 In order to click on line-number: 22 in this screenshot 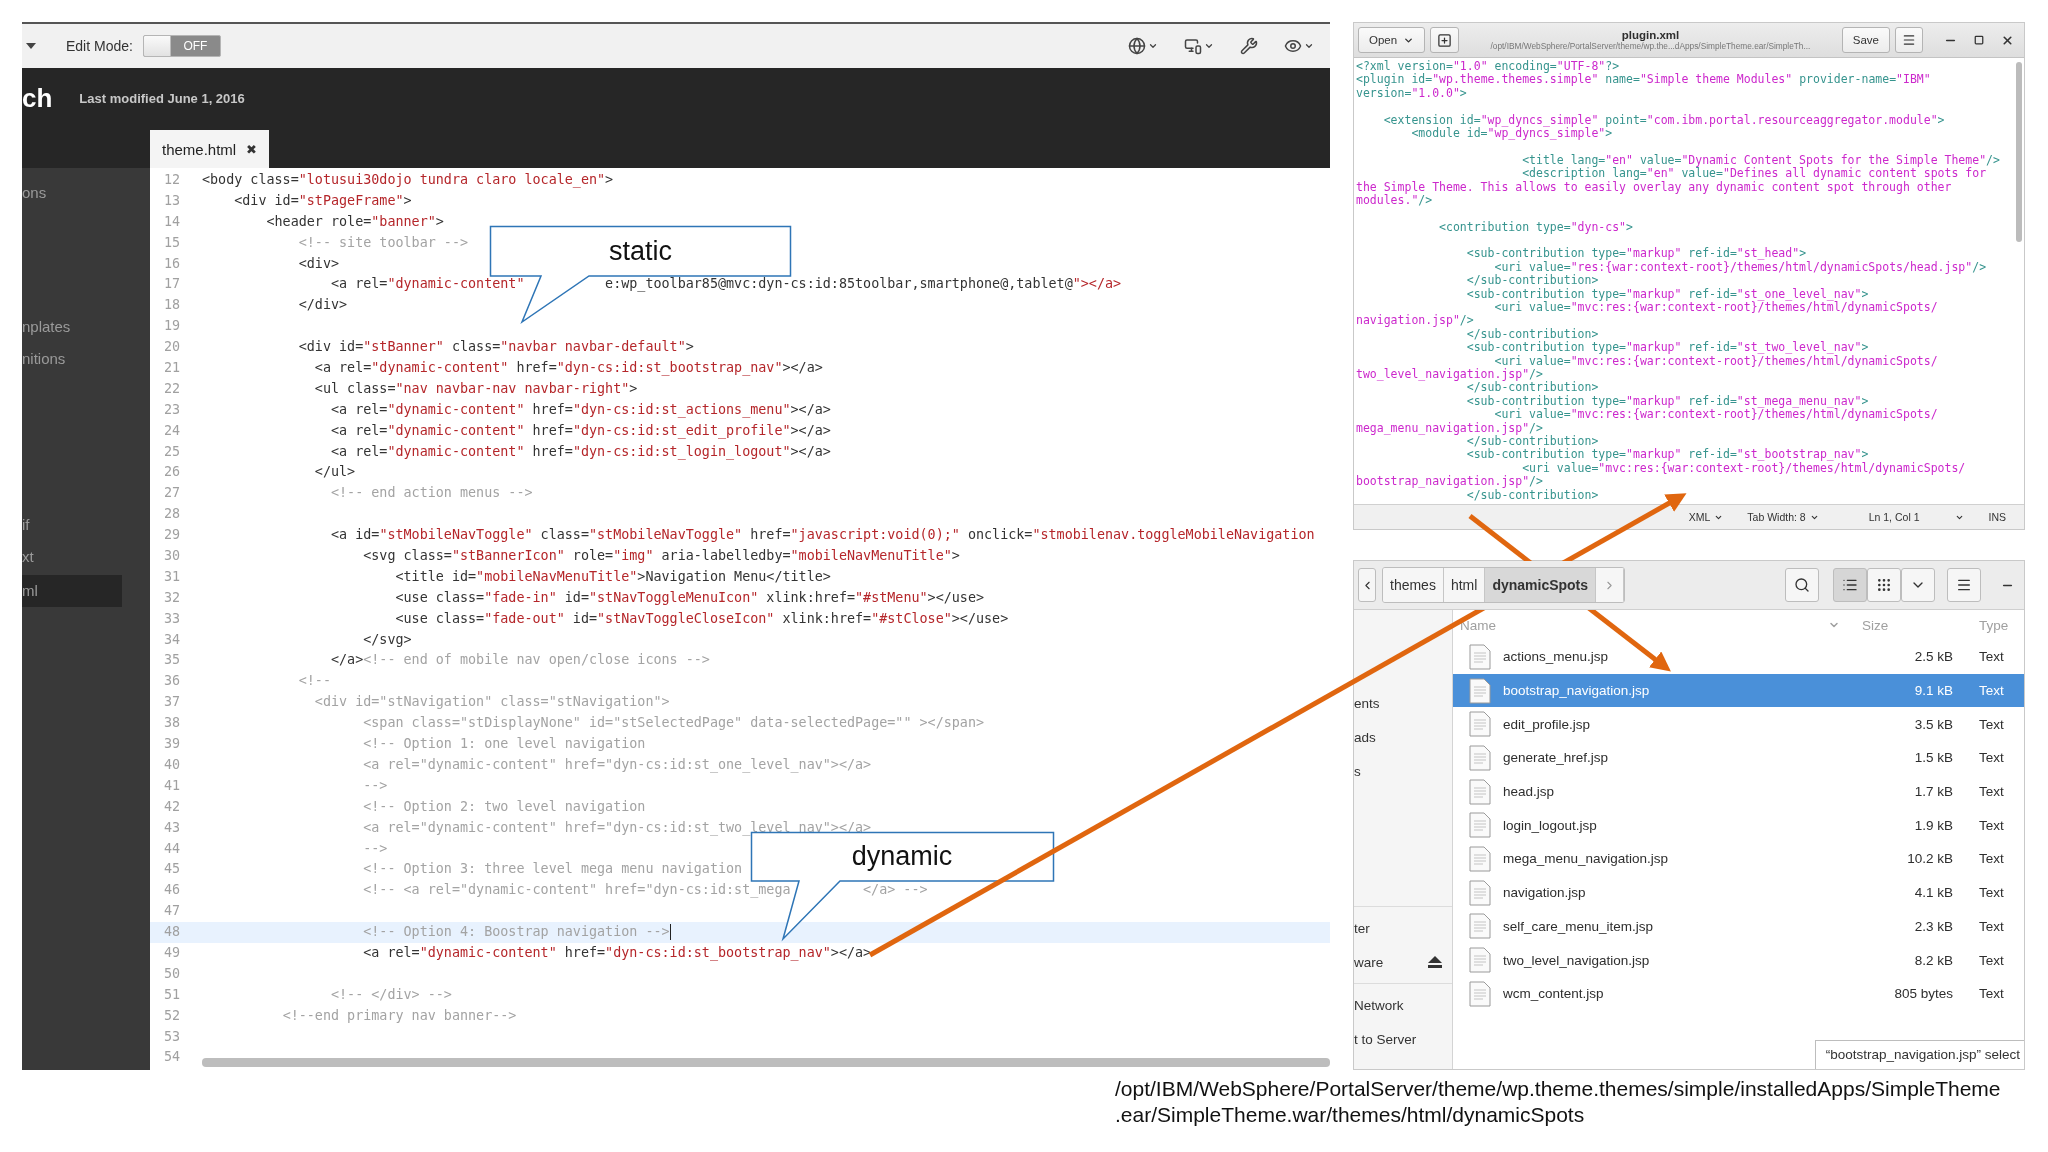, I will do `click(171, 388)`.